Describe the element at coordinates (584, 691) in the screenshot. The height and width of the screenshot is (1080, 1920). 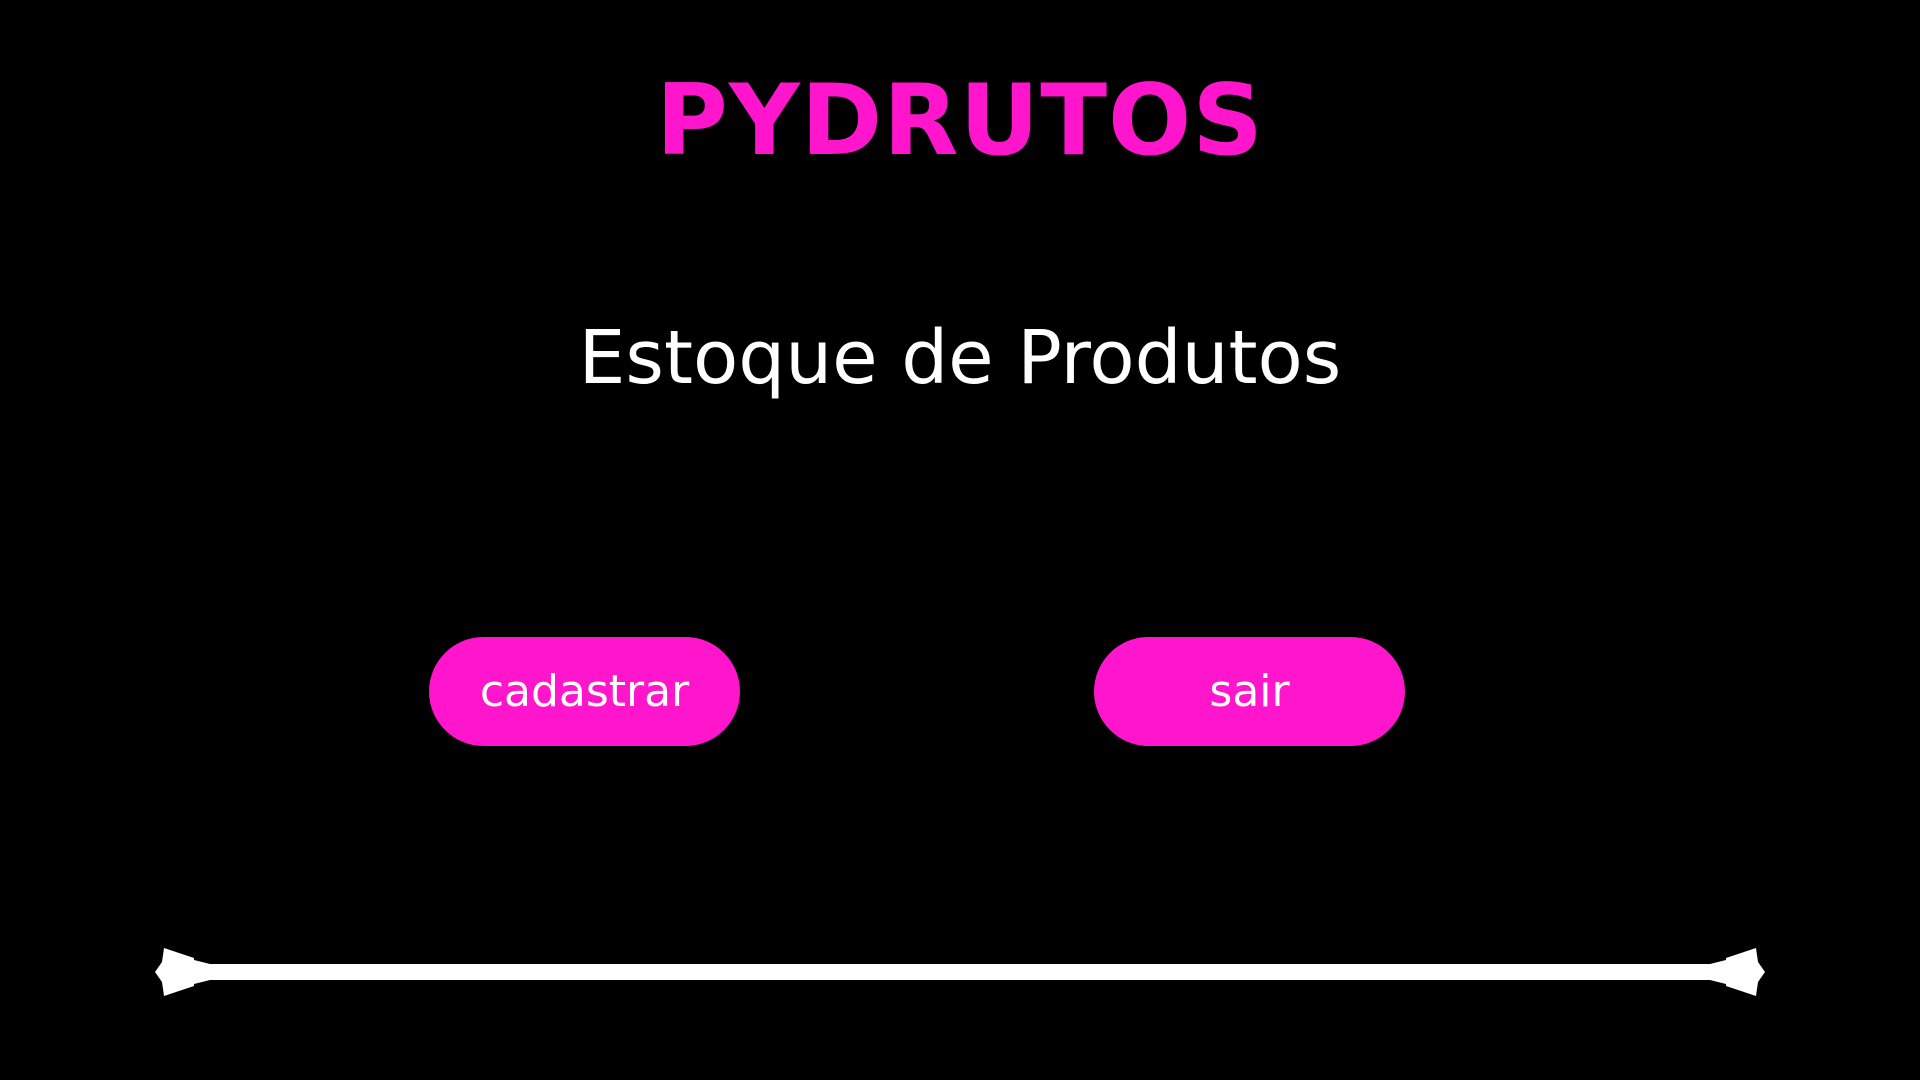
I see `register-button: cadastrar` at that location.